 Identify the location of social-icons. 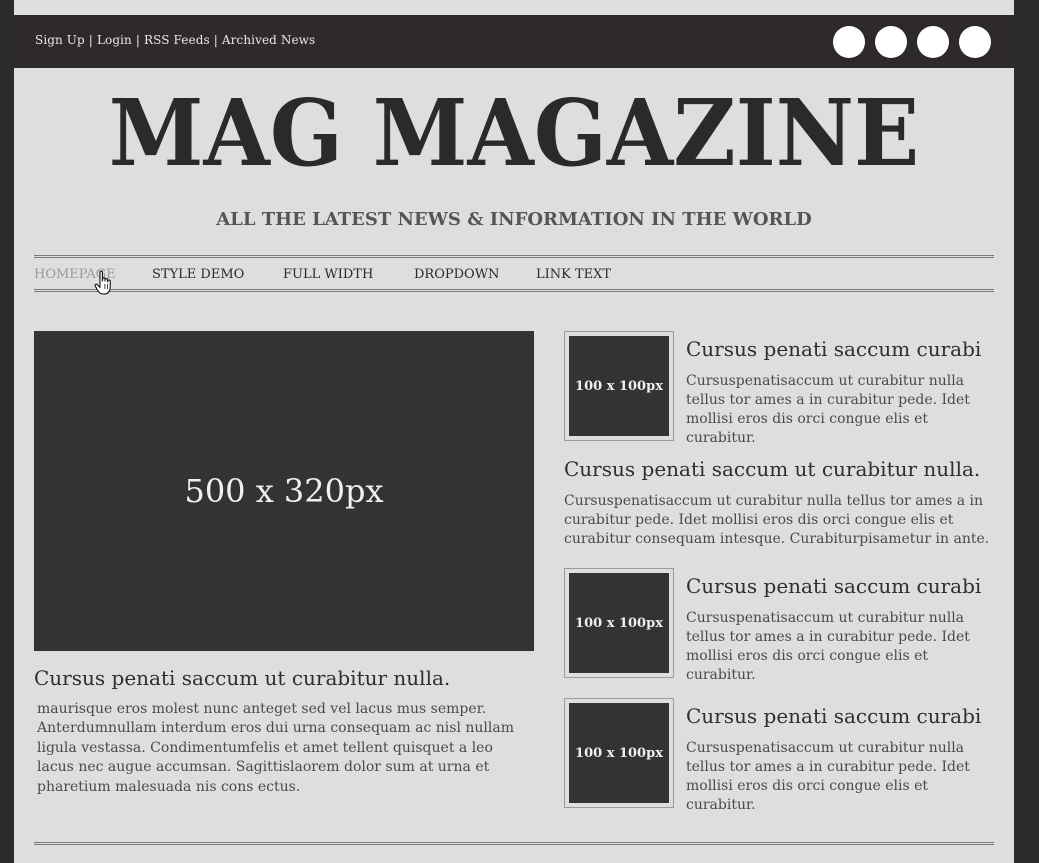
(912, 42).